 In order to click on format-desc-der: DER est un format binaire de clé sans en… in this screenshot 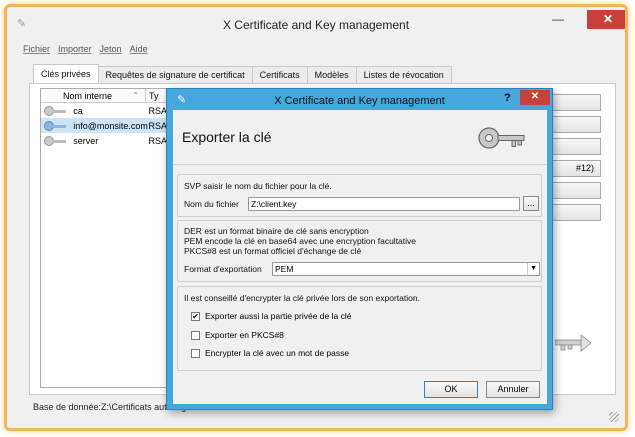, I will do `click(276, 231)`.